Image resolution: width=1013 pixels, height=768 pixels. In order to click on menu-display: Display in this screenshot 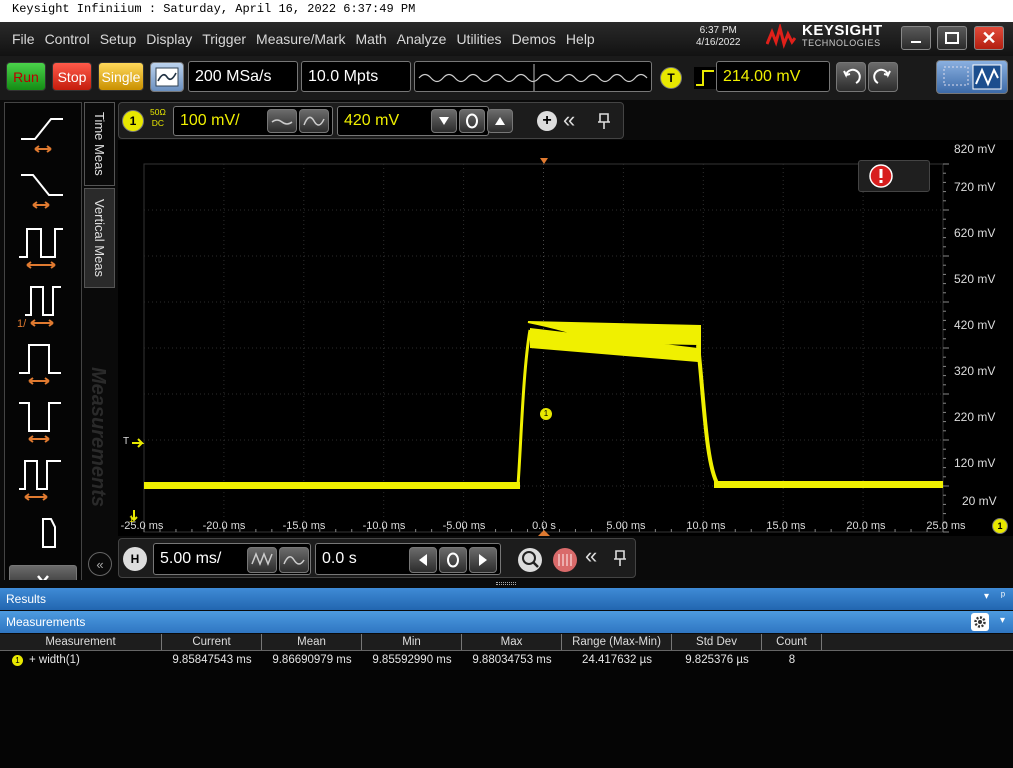, I will do `click(169, 39)`.